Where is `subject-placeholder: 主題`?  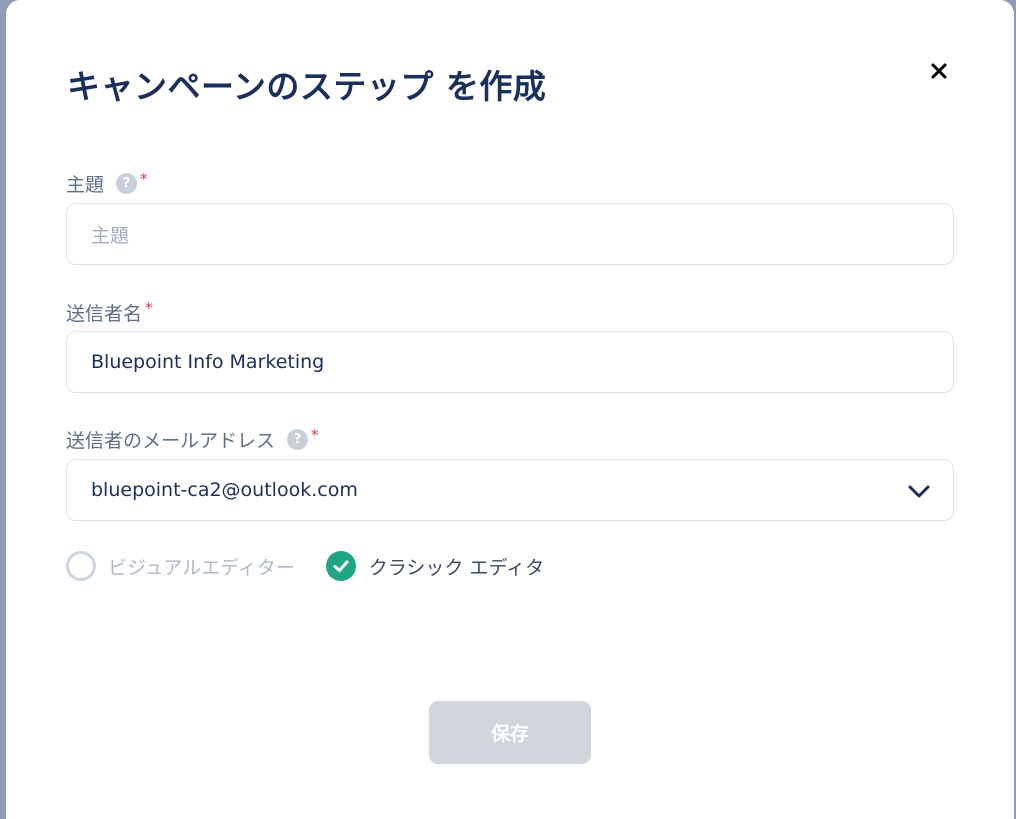 subject-placeholder: 主題 is located at coordinates (110, 235).